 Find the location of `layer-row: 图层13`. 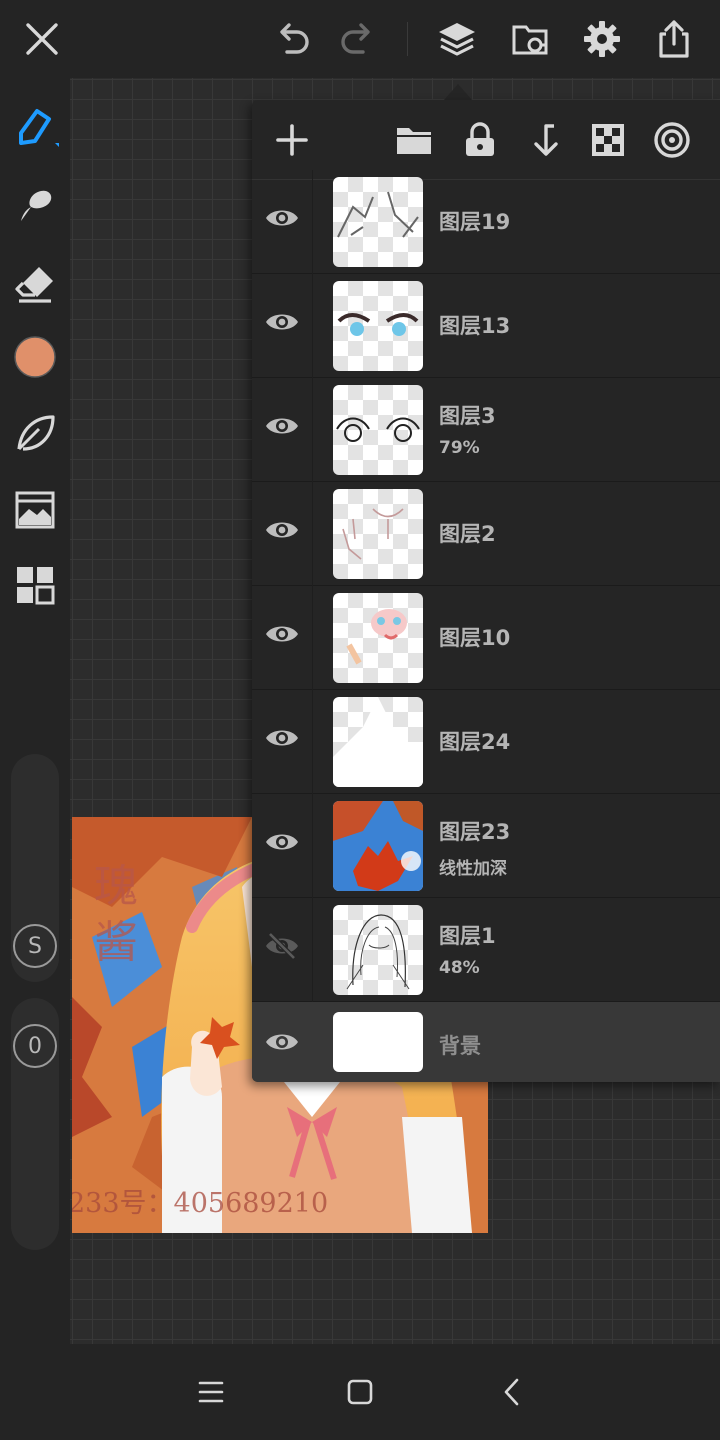

layer-row: 图层13 is located at coordinates (486, 326).